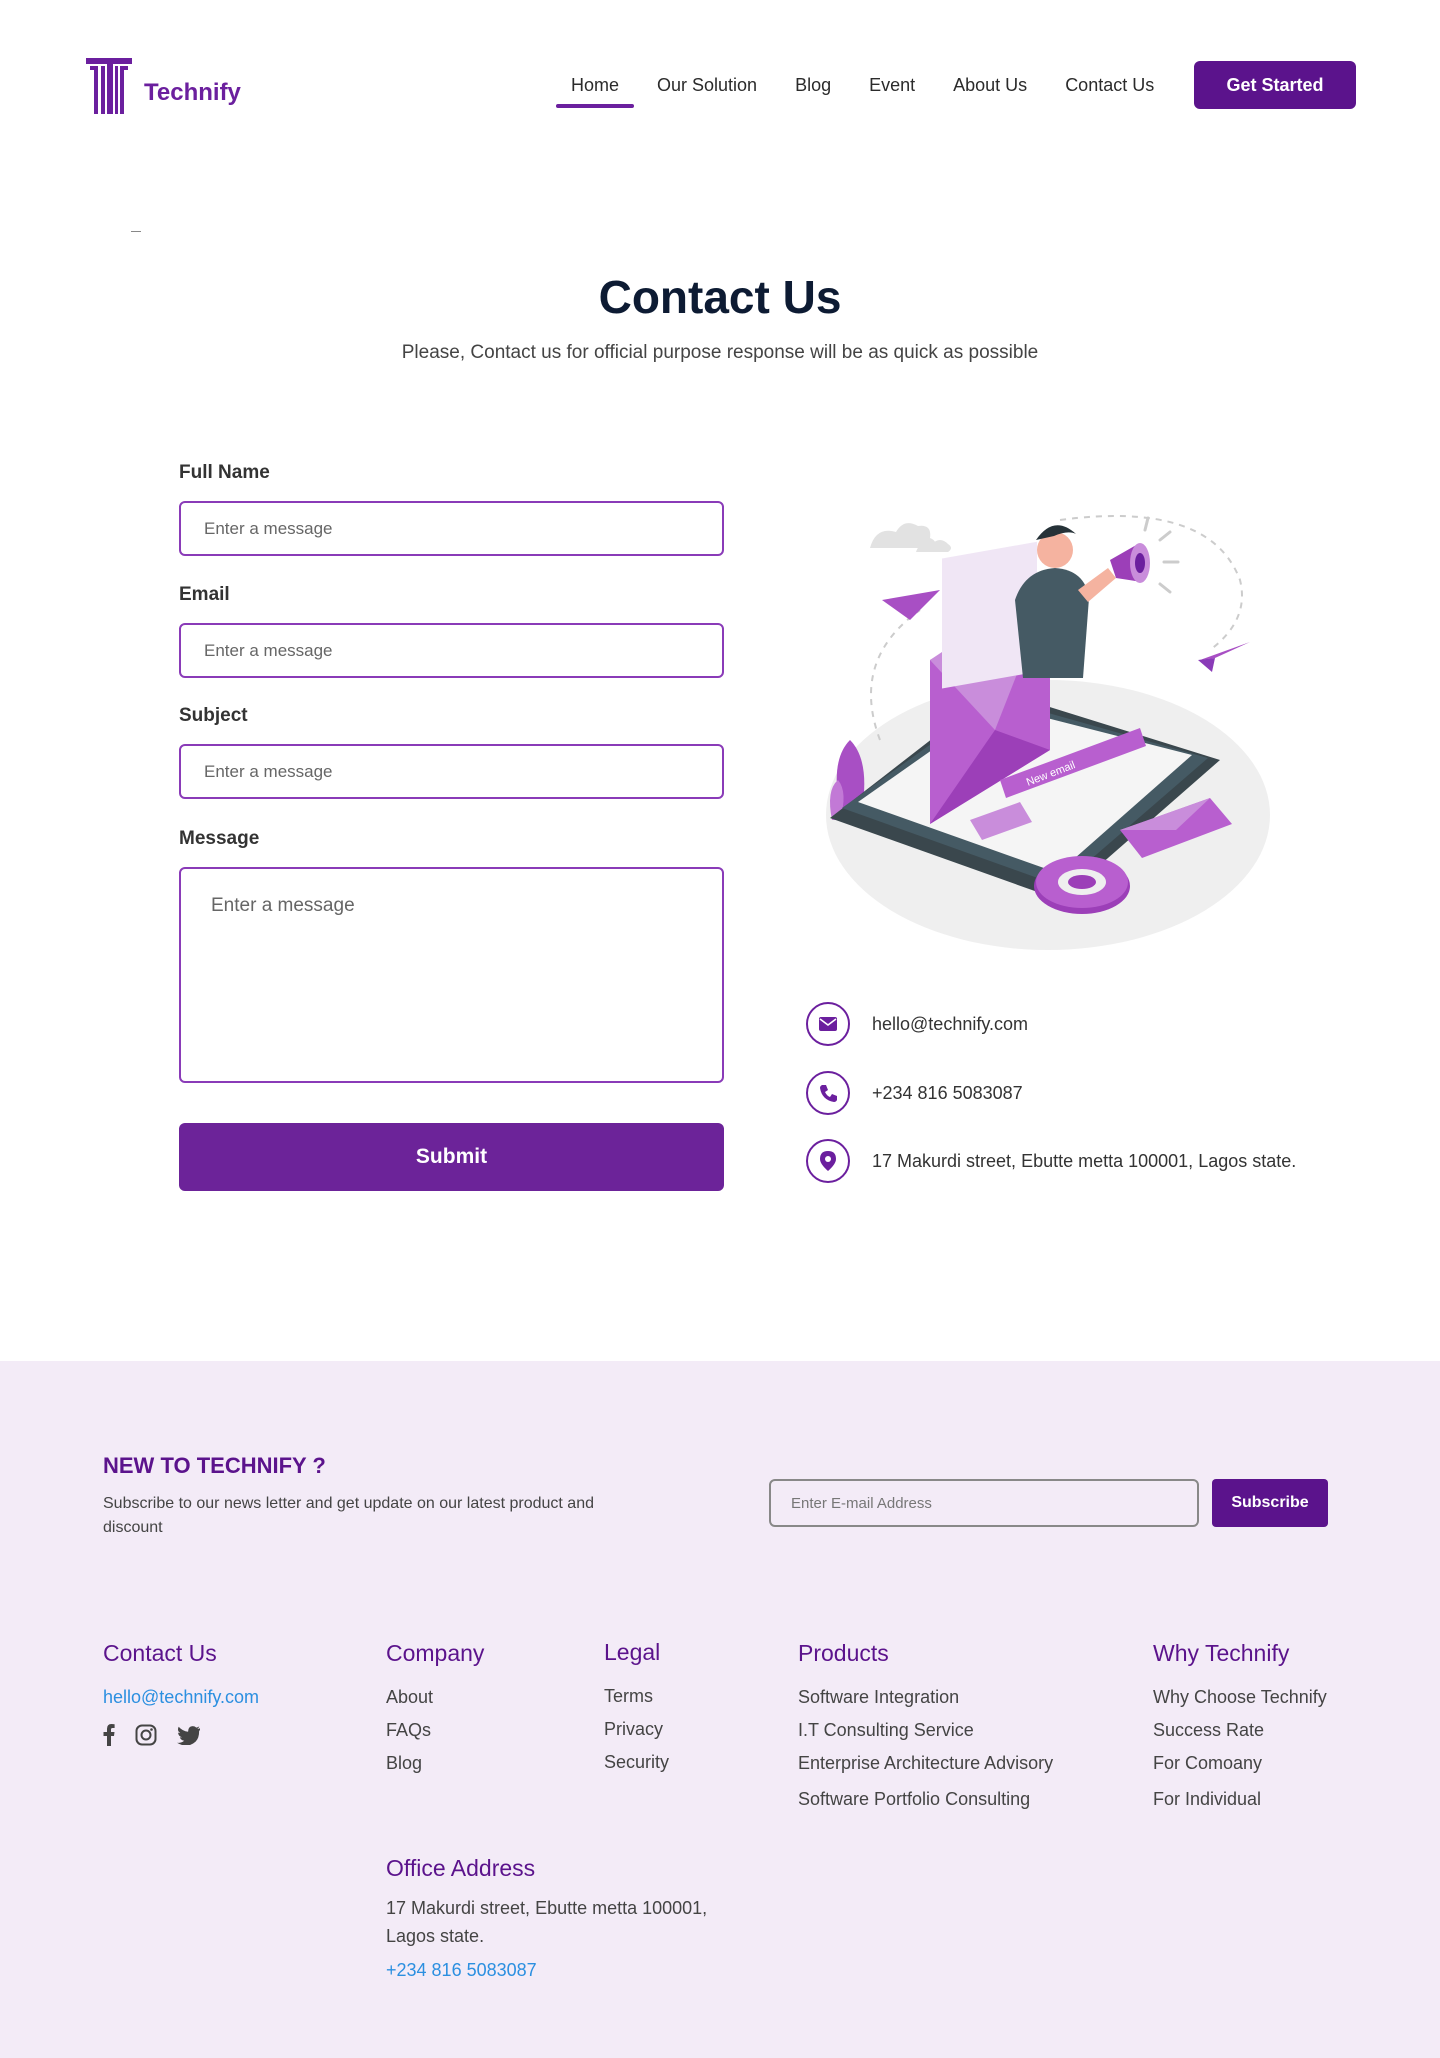 The height and width of the screenshot is (2058, 1440). Describe the element at coordinates (461, 1868) in the screenshot. I see `footer-office-title: Office Address` at that location.